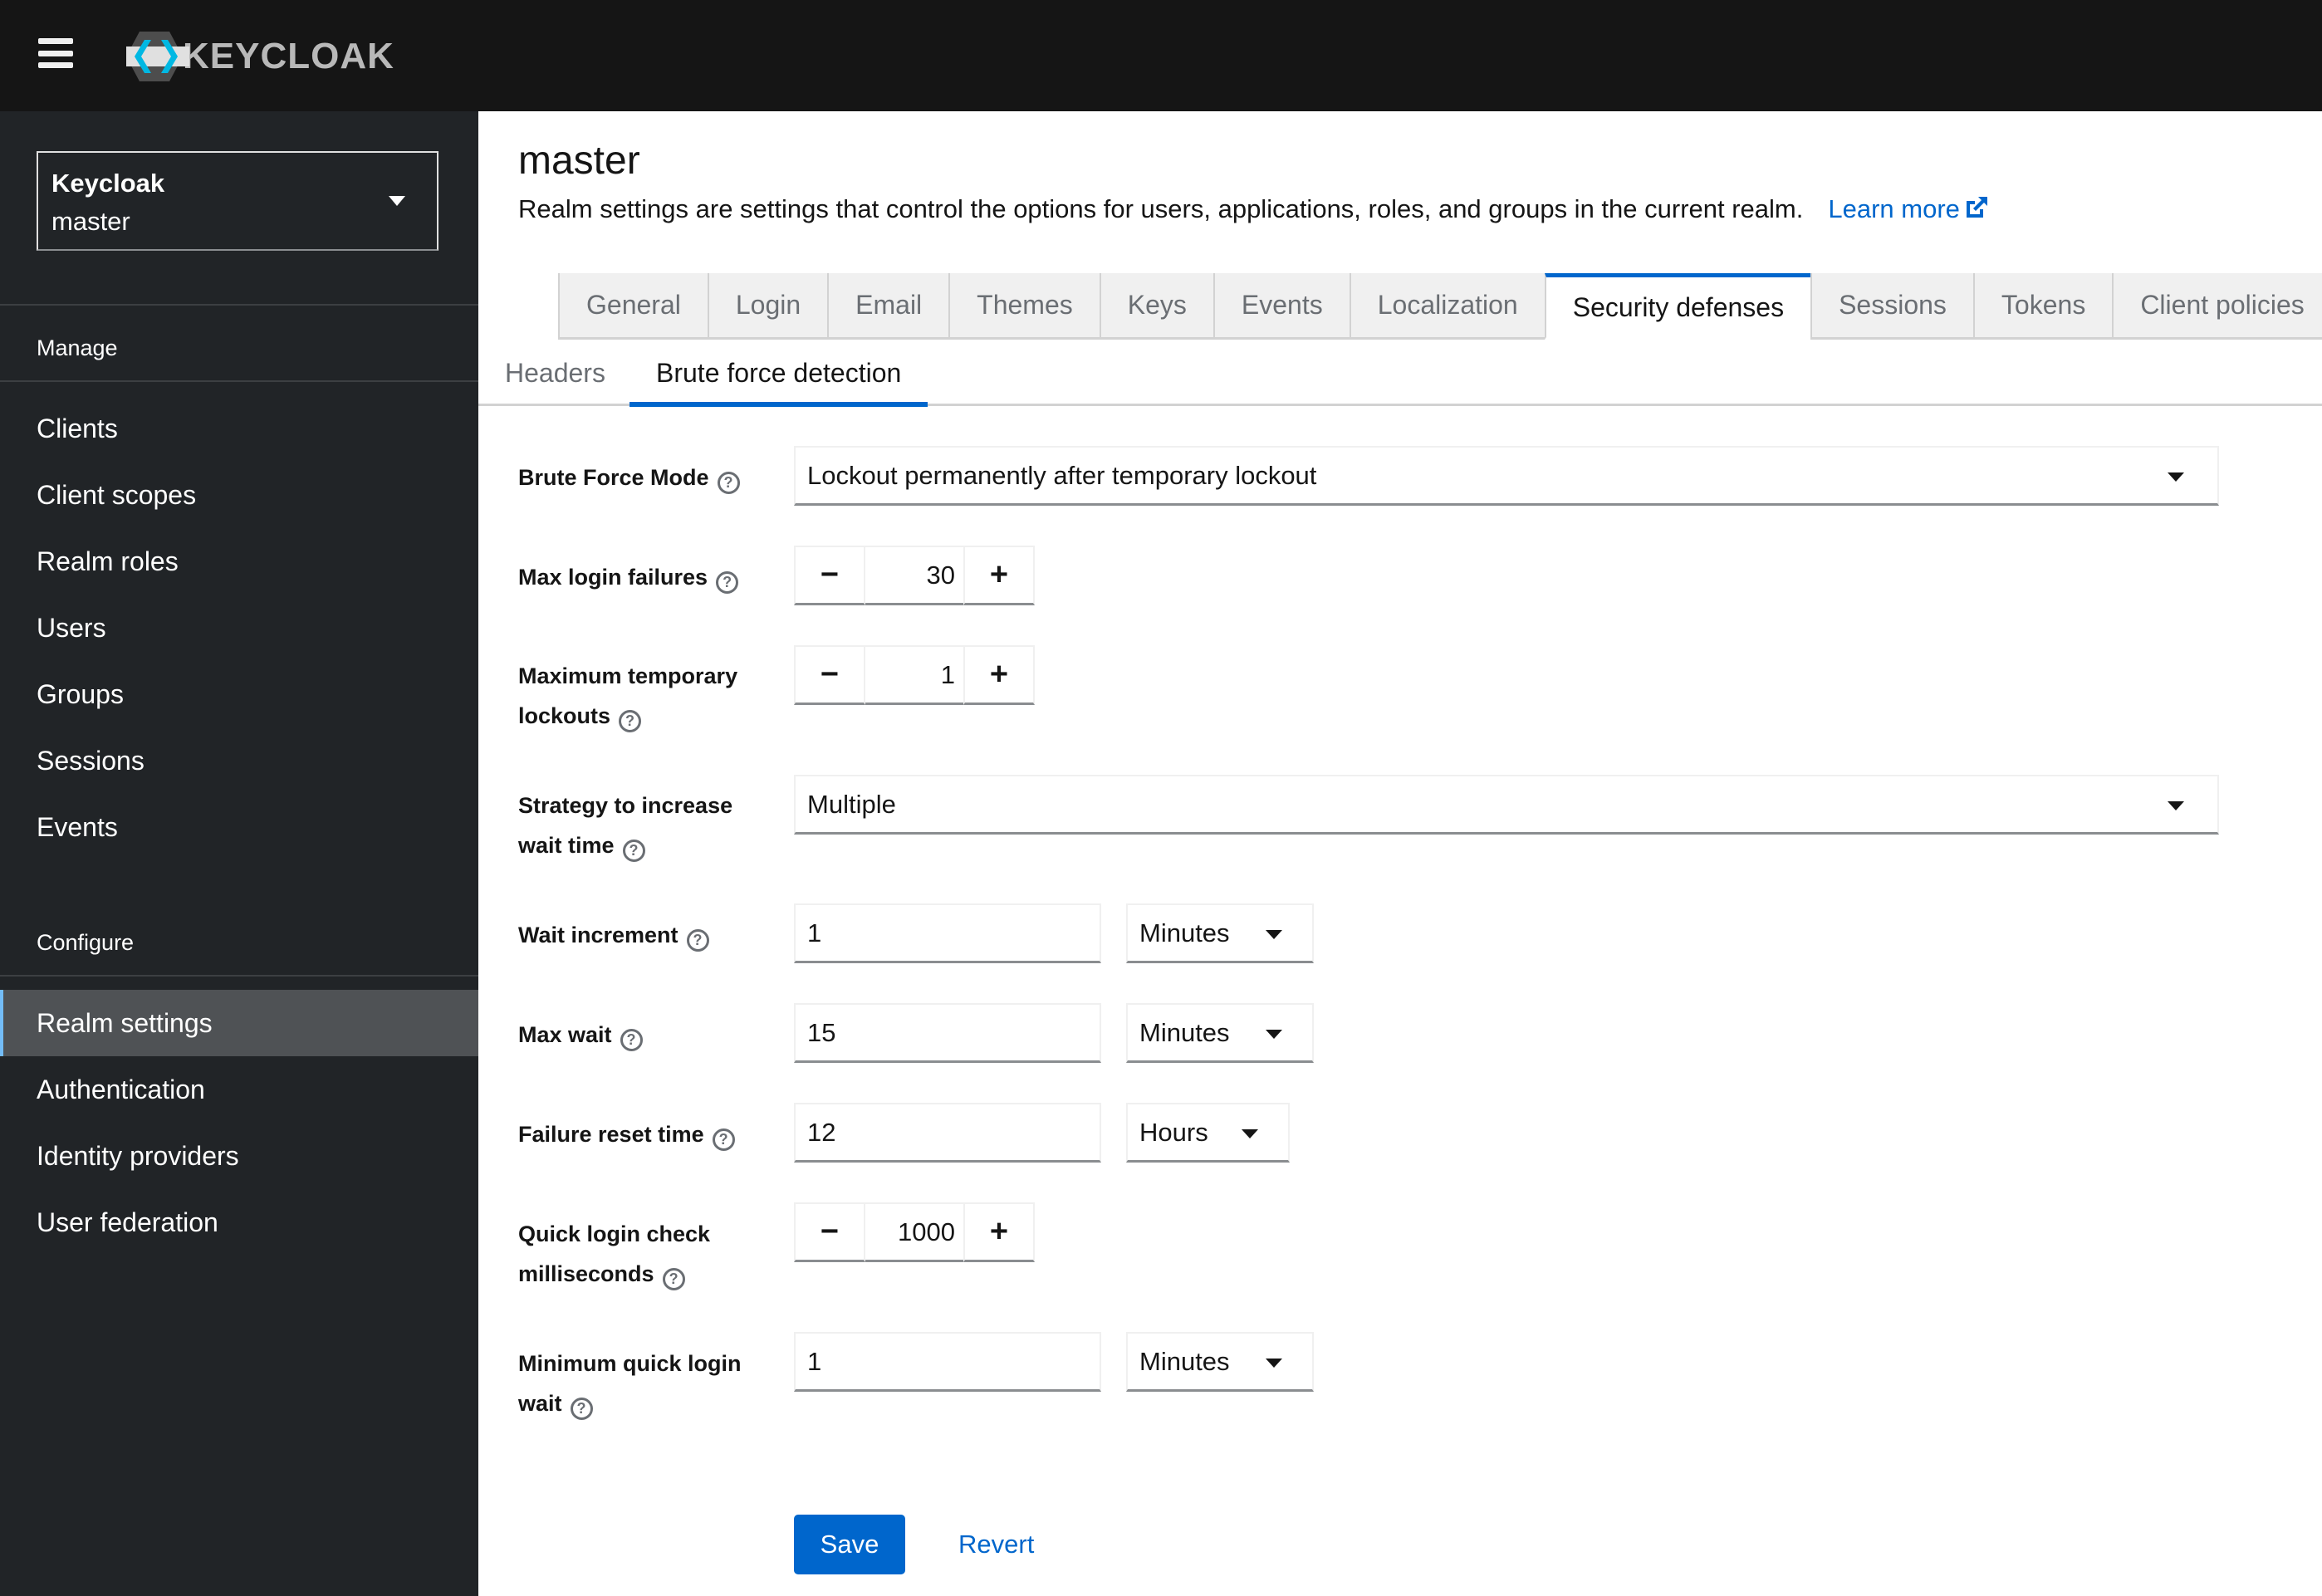 Image resolution: width=2322 pixels, height=1596 pixels. I want to click on failure-reset-time-label: Failure reset time?, so click(642, 1134).